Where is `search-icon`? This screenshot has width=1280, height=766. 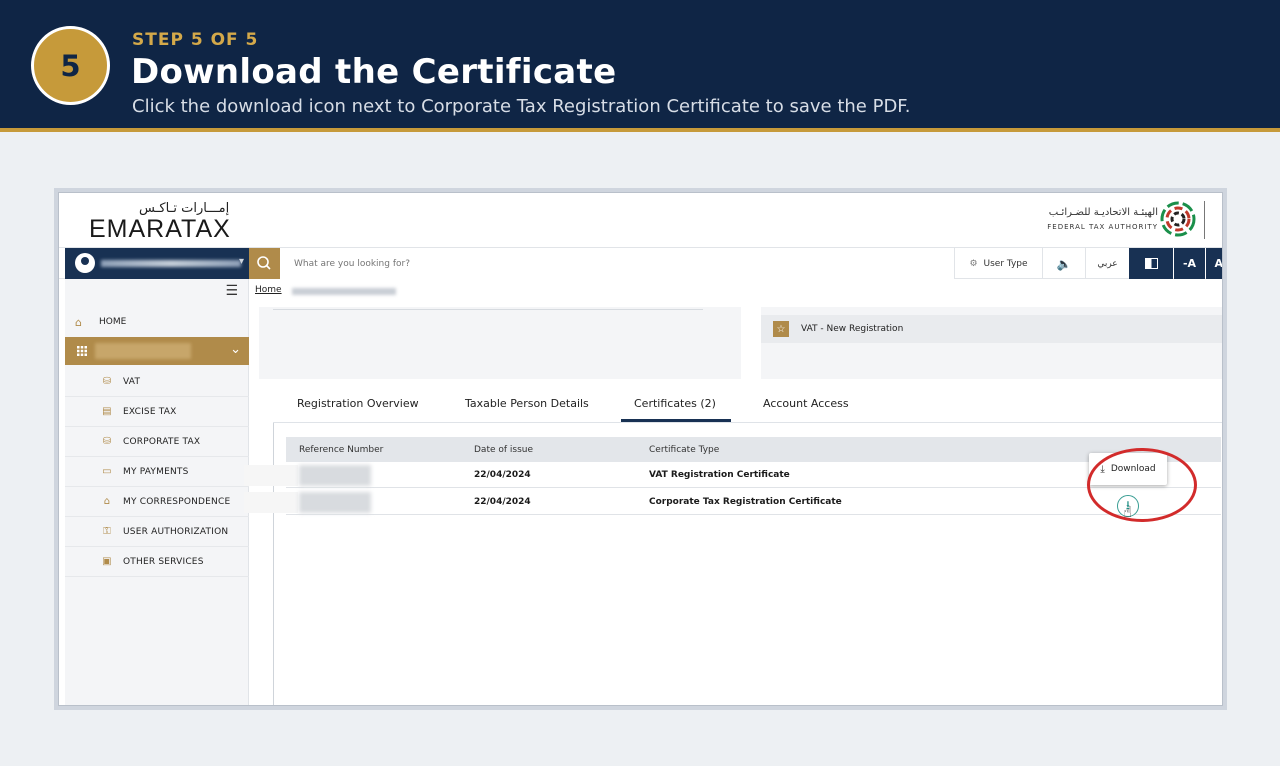 search-icon is located at coordinates (264, 263).